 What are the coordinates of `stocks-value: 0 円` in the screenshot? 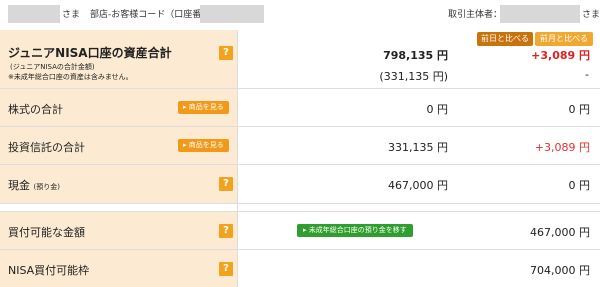 It's located at (437, 109).